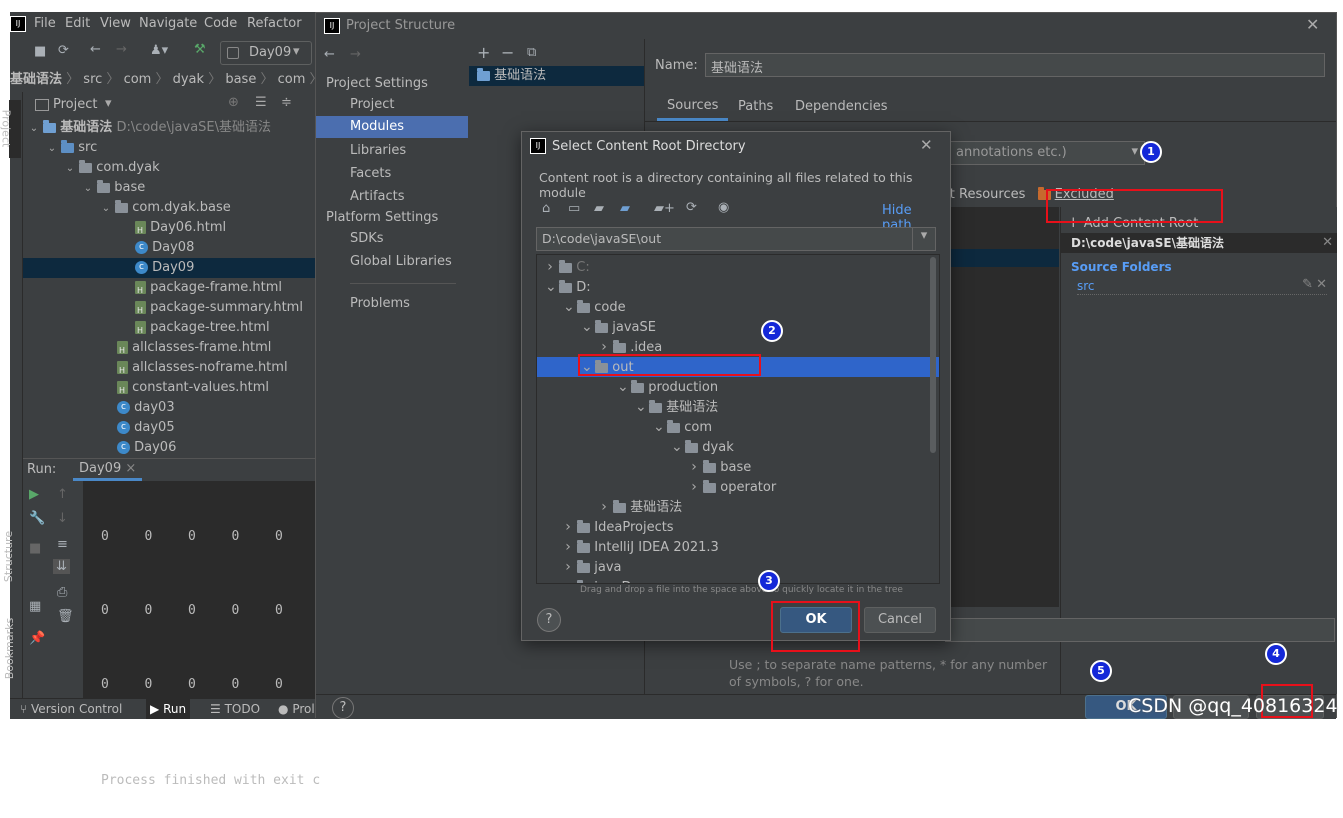  Describe the element at coordinates (72, 148) in the screenshot. I see `tree-item: ⌄ src` at that location.